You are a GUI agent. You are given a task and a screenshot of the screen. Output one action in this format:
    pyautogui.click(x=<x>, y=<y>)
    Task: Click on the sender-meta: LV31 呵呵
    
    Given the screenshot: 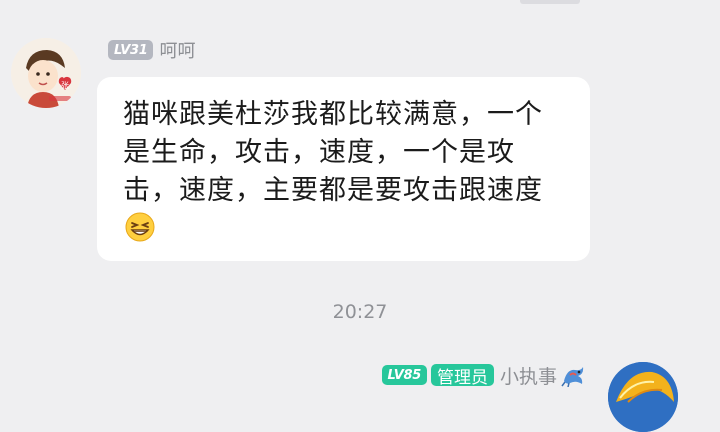 What is the action you would take?
    pyautogui.click(x=151, y=50)
    